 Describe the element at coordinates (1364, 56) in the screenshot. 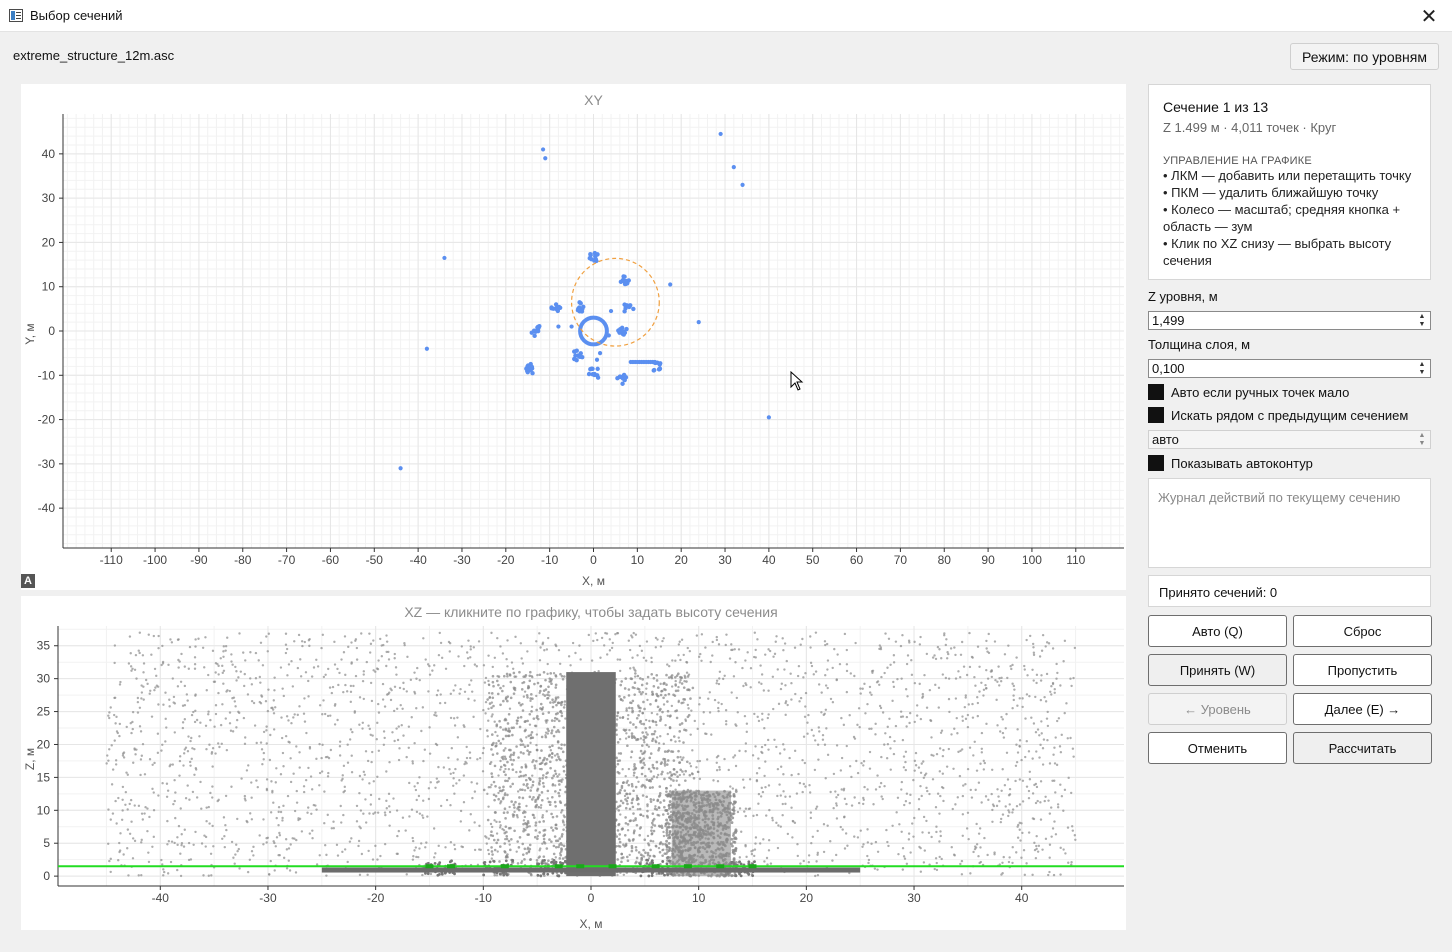

I see `mode-button: Режим: по уровням` at that location.